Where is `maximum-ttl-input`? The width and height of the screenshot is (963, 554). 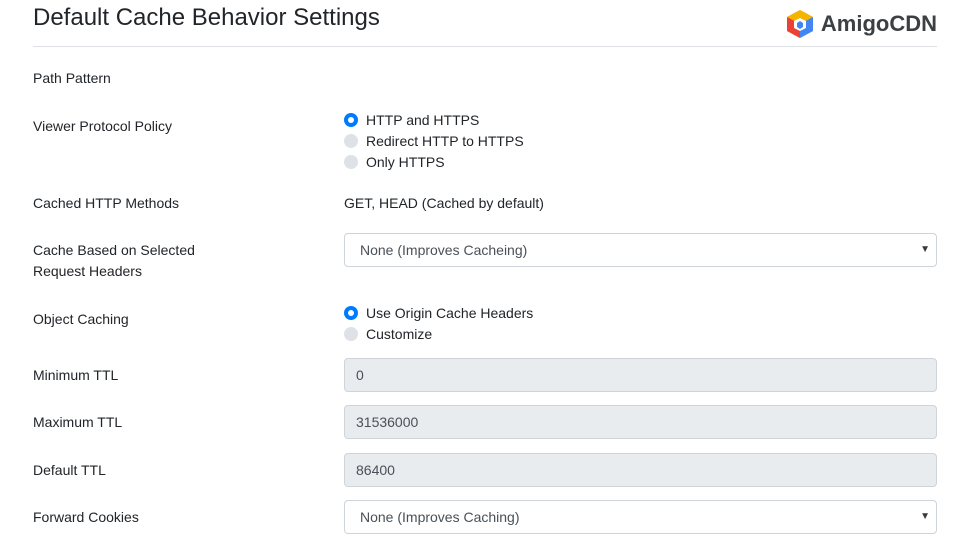
maximum-ttl-input is located at coordinates (640, 422).